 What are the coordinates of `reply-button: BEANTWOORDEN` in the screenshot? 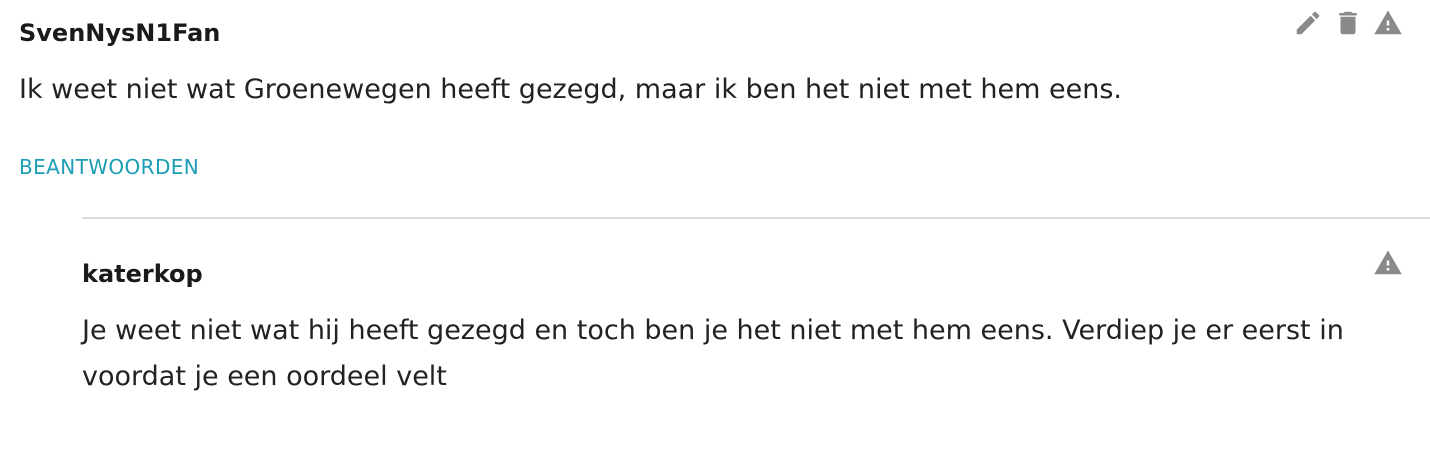 It's located at (109, 167).